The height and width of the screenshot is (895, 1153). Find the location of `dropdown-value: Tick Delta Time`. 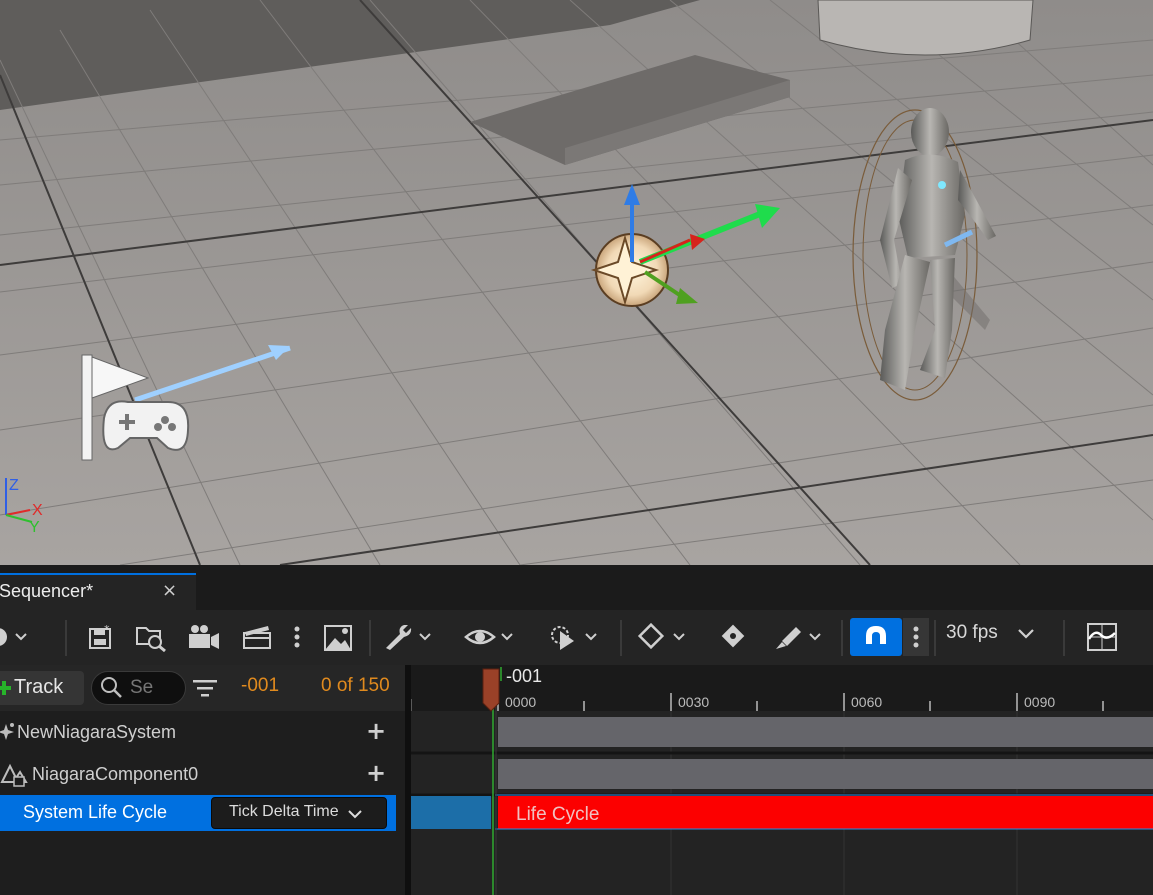

dropdown-value: Tick Delta Time is located at coordinates (284, 811).